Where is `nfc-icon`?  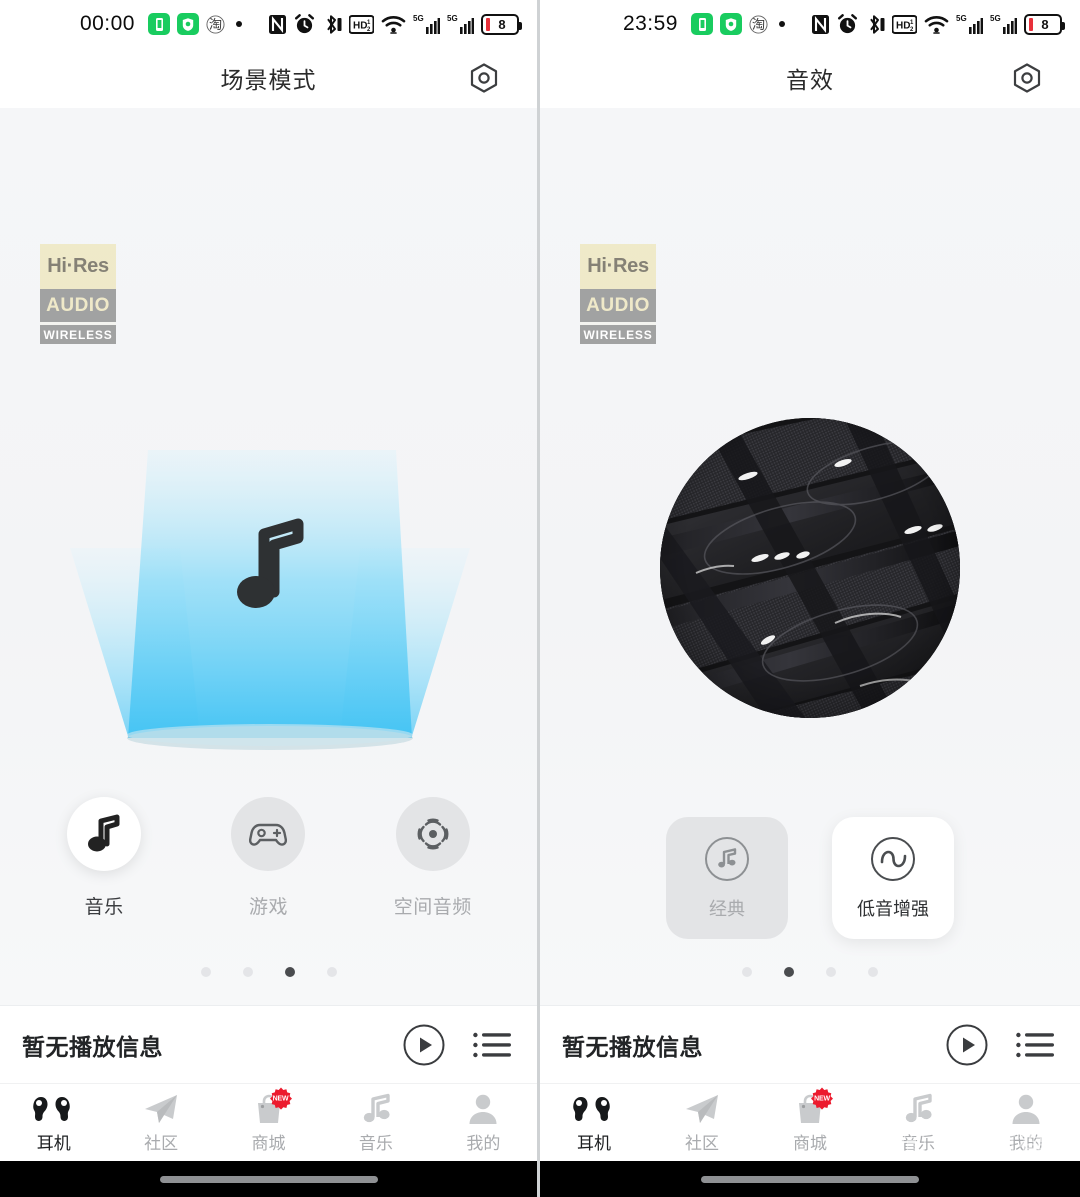
nfc-icon is located at coordinates (277, 24).